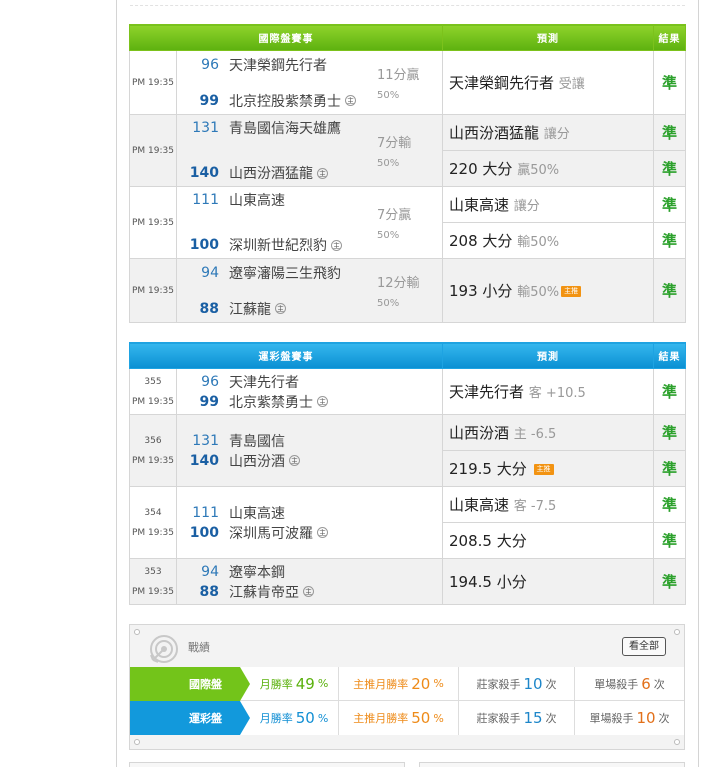  What do you see at coordinates (487, 392) in the screenshot?
I see `prediction-pick: 天津先行者` at bounding box center [487, 392].